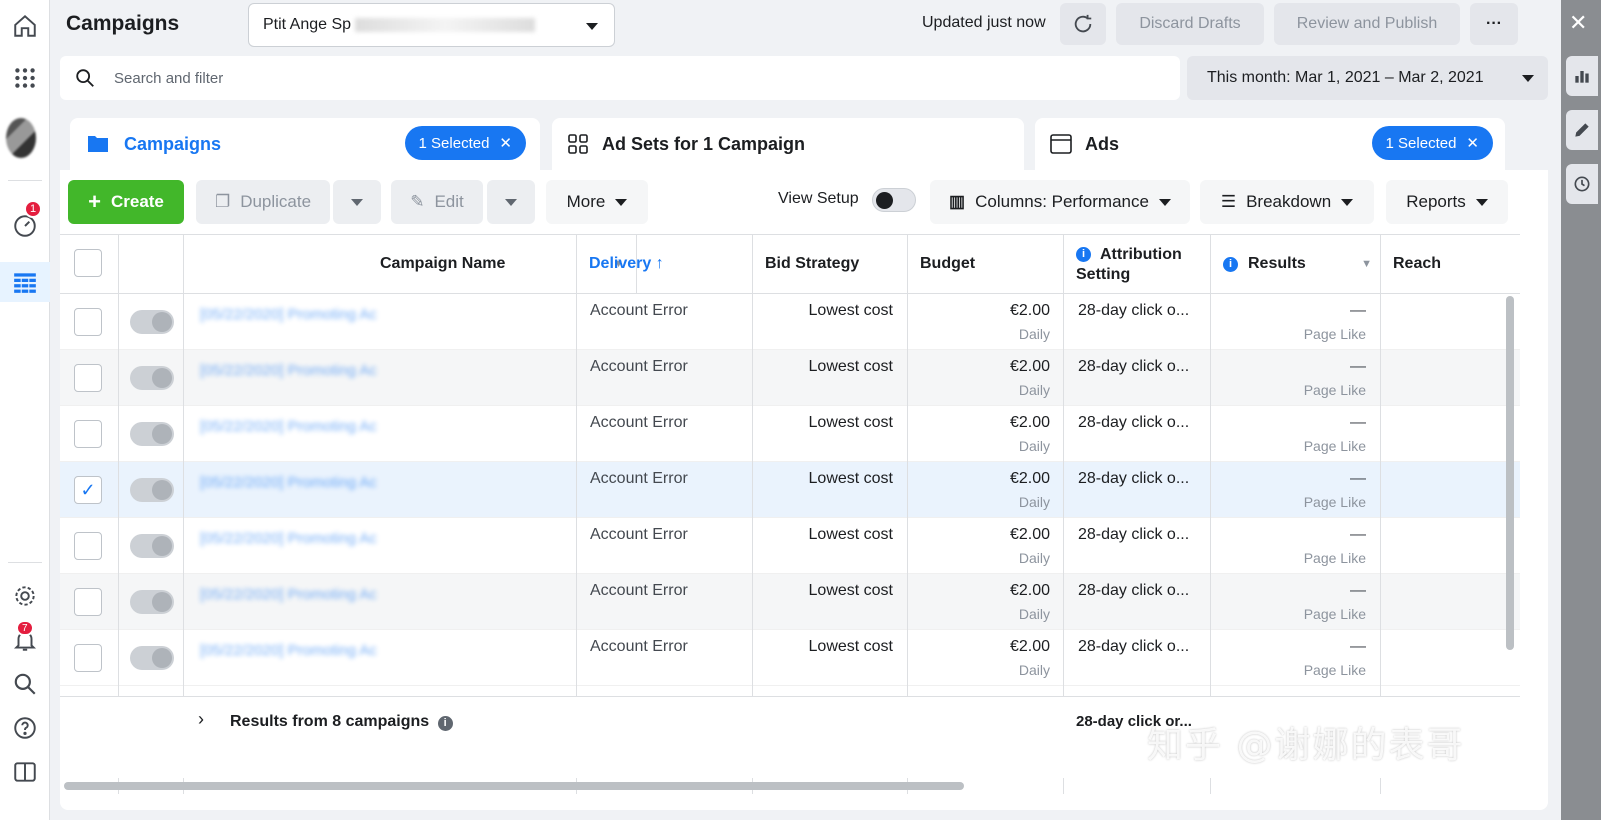  I want to click on vertical-scrollbar, so click(1510, 473).